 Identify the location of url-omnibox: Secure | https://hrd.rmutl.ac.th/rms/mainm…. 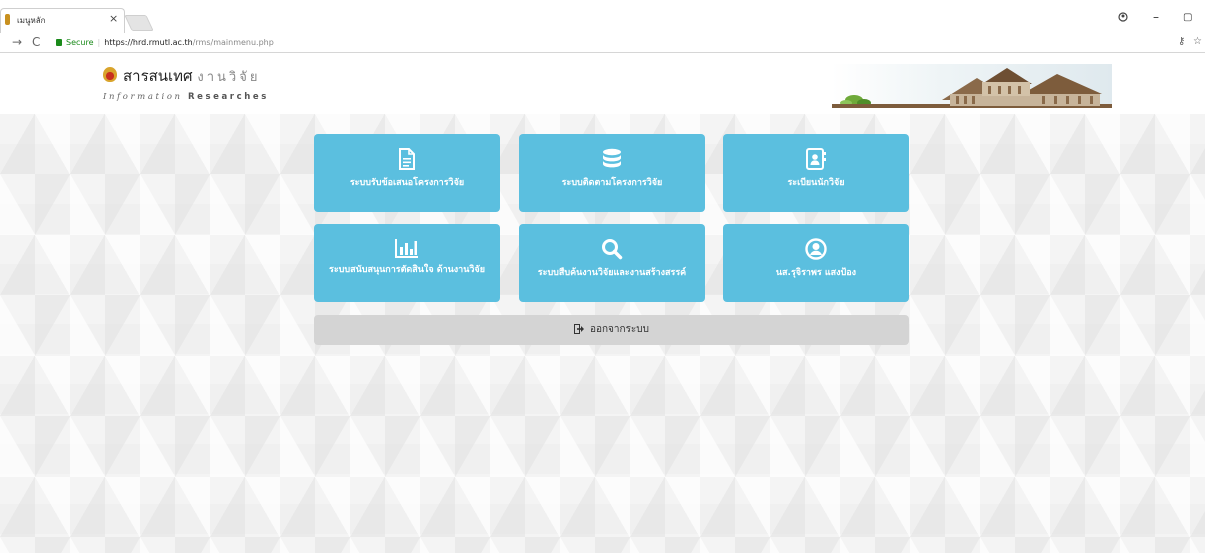
(610, 42).